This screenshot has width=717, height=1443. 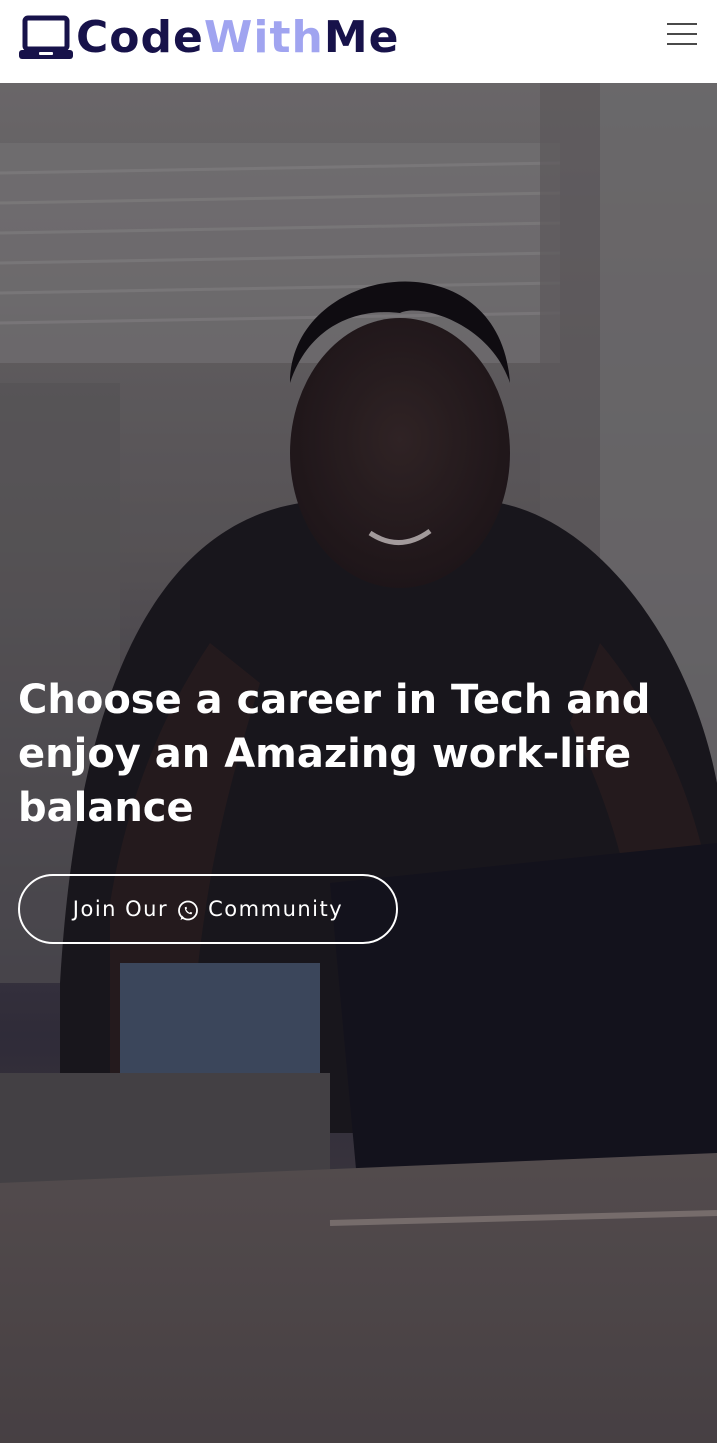 What do you see at coordinates (46, 37) in the screenshot?
I see `laptop-icon` at bounding box center [46, 37].